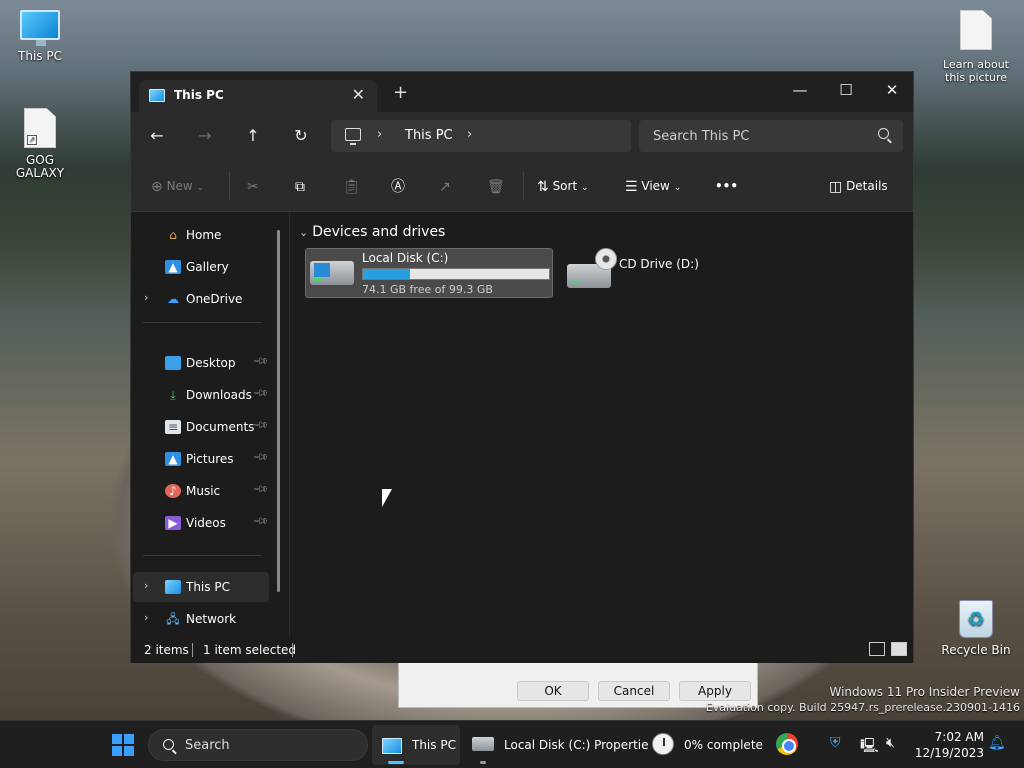 The height and width of the screenshot is (768, 1024). Describe the element at coordinates (211, 363) in the screenshot. I see `nav-item-label: Desktop` at that location.